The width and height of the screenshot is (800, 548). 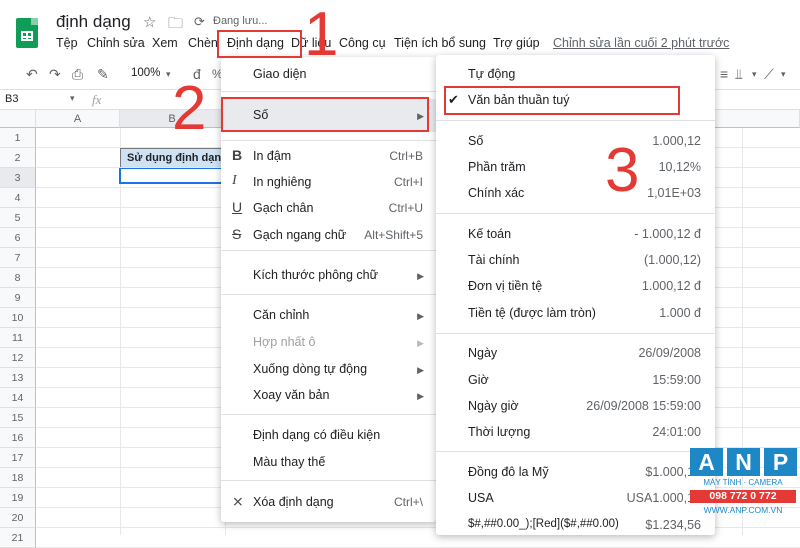 What do you see at coordinates (321, 34) in the screenshot?
I see `annotation-number-1: 1` at bounding box center [321, 34].